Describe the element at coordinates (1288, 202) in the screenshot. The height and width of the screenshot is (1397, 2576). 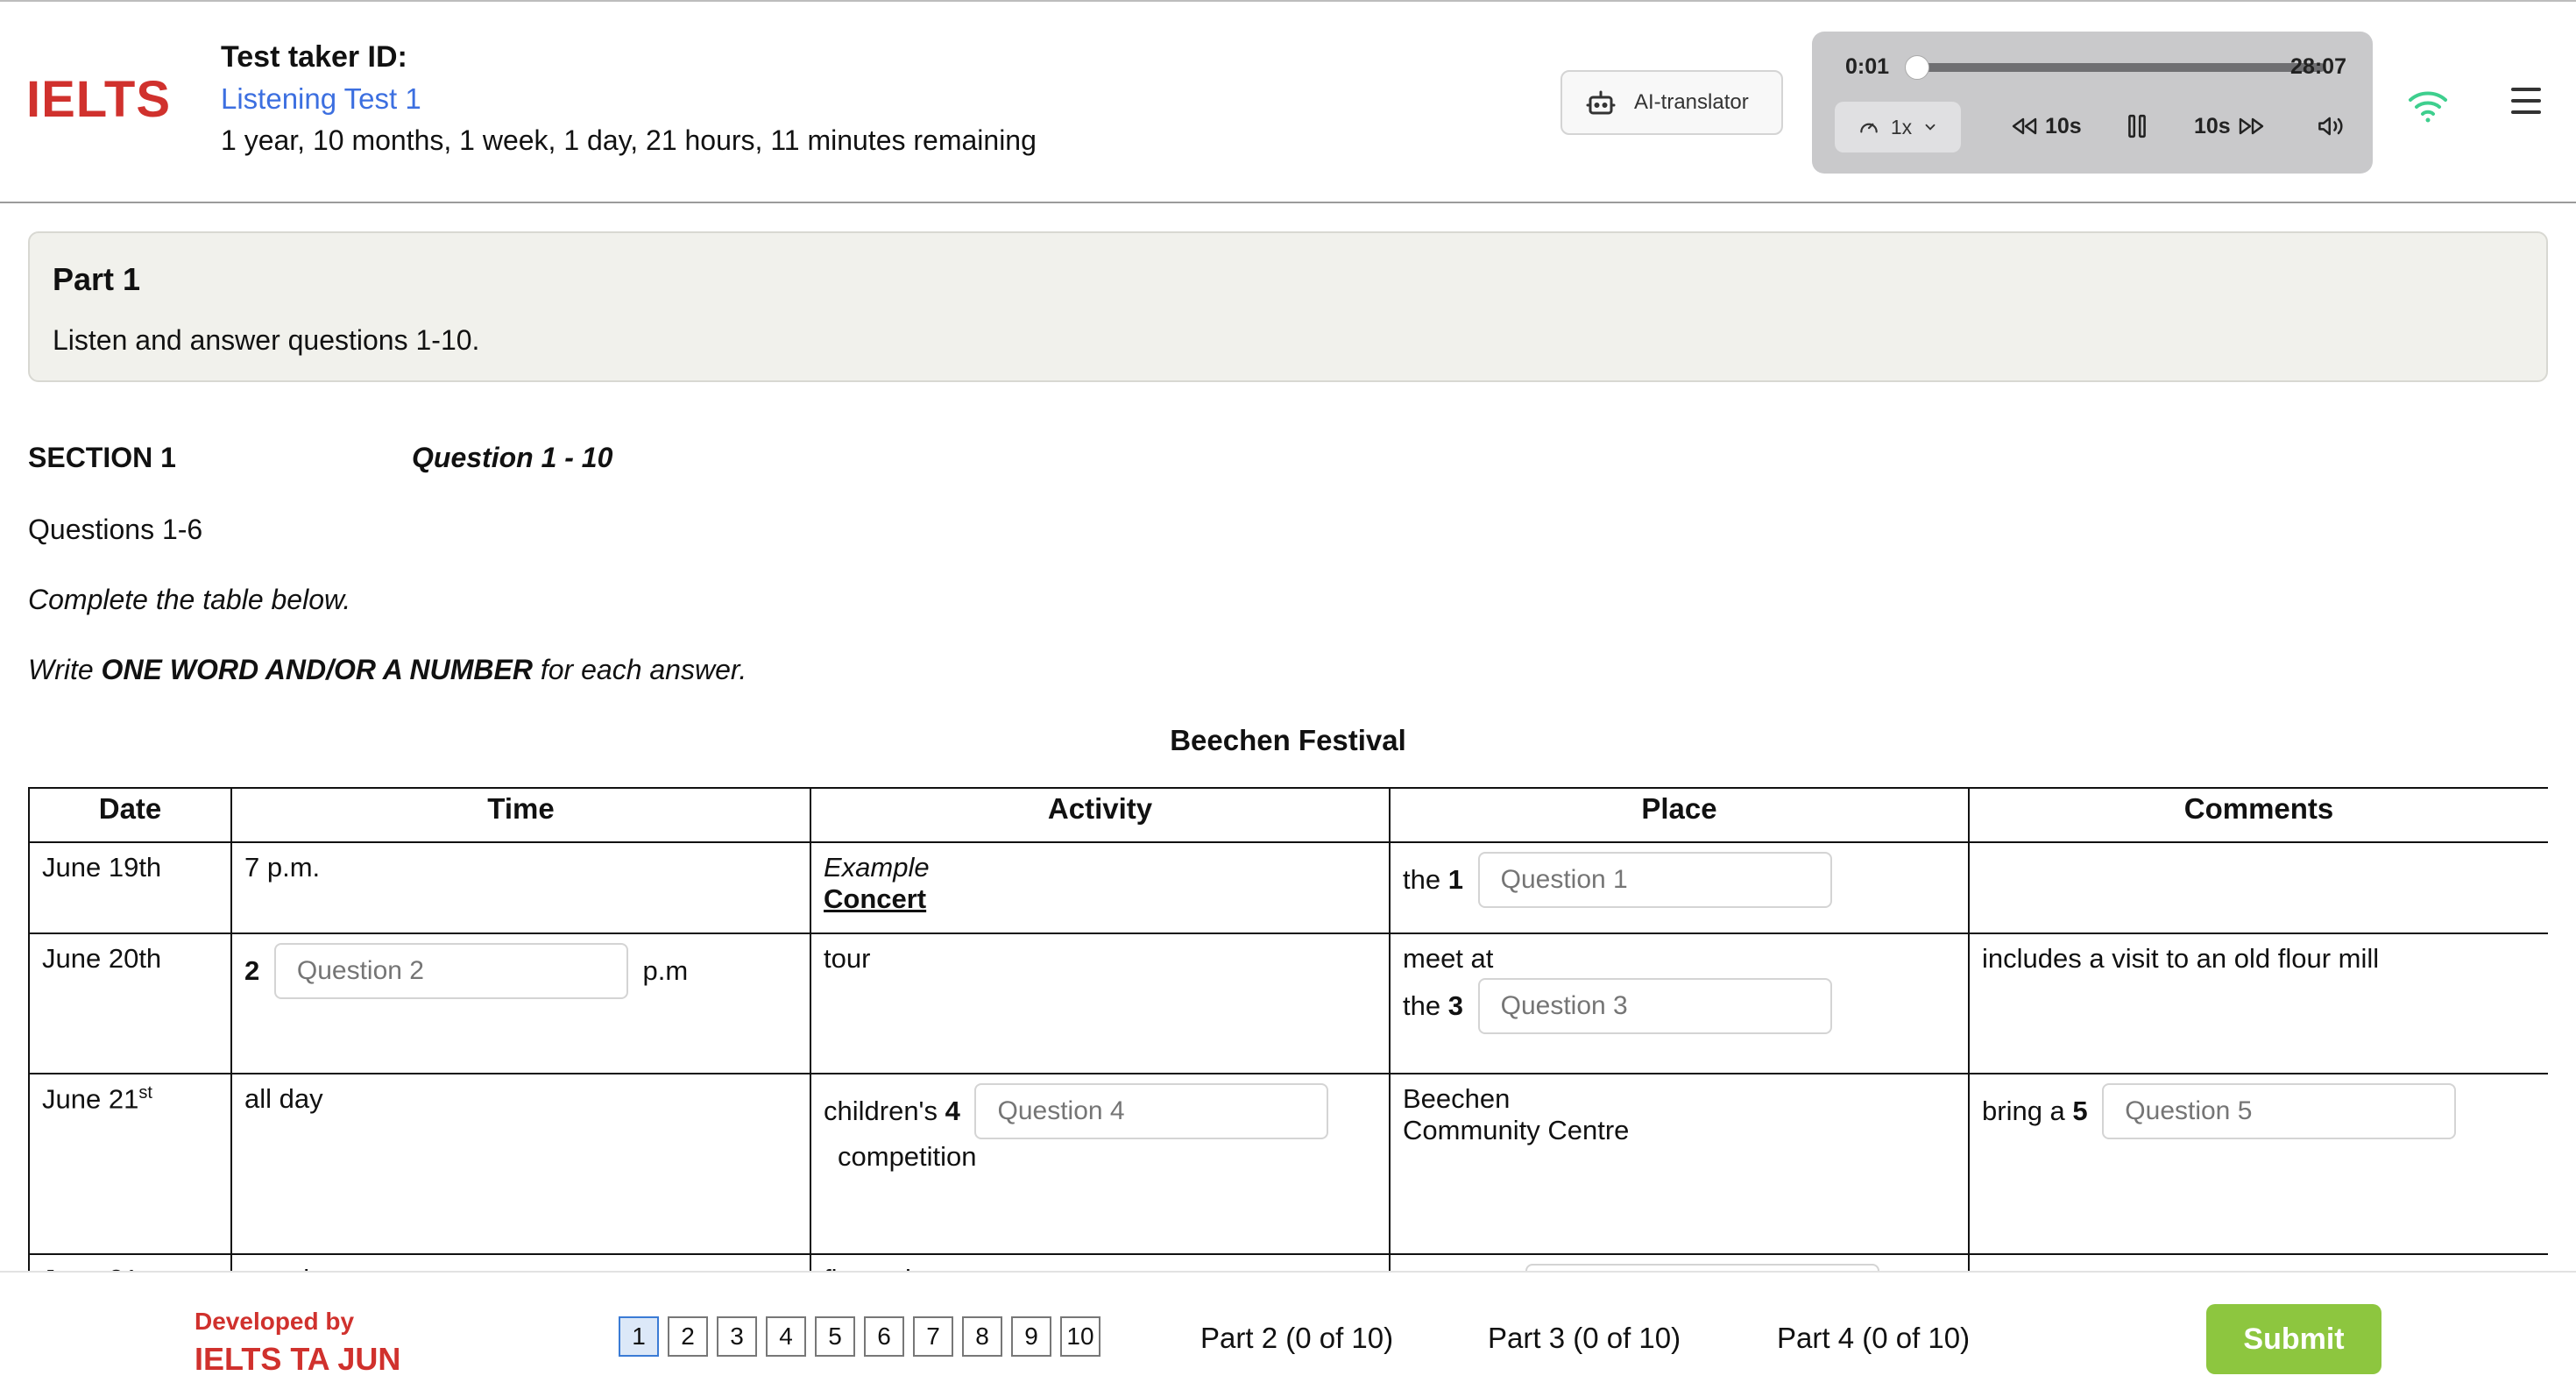
I see `header-divider` at that location.